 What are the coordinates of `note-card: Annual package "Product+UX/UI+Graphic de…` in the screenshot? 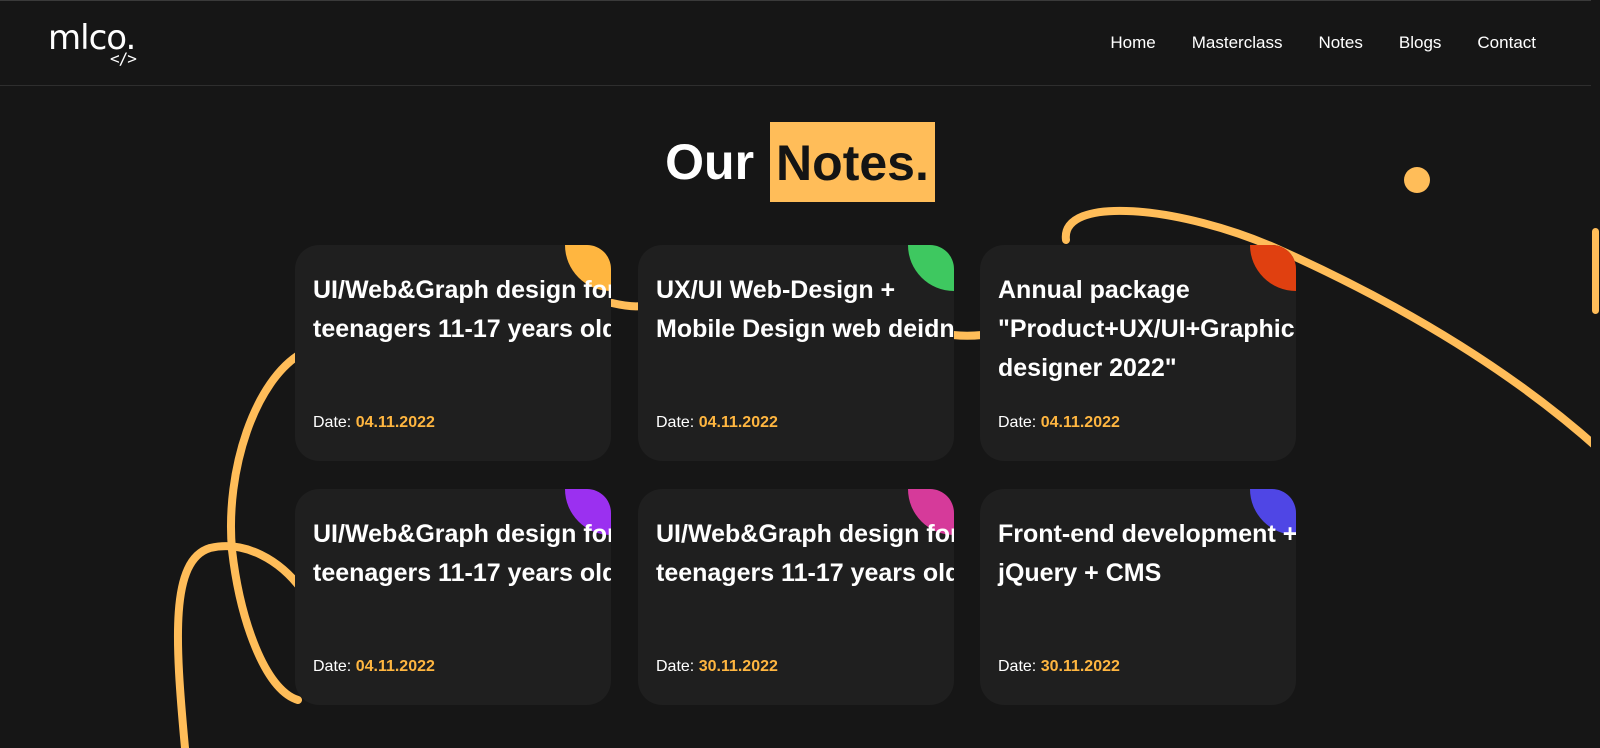 It's located at (1138, 353).